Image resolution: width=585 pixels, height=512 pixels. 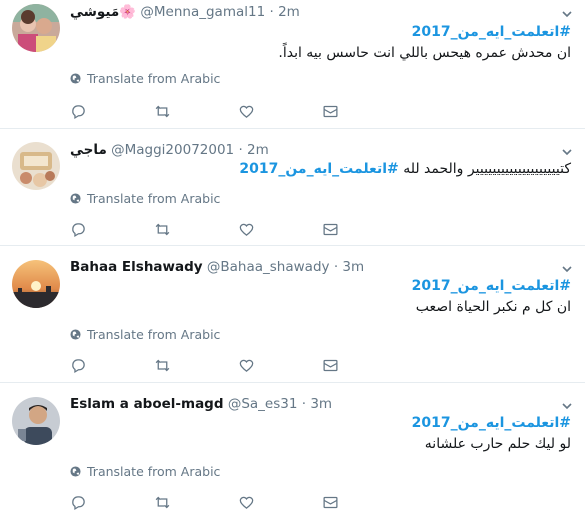 What do you see at coordinates (263, 404) in the screenshot?
I see `user-handle: @Sa_es31` at bounding box center [263, 404].